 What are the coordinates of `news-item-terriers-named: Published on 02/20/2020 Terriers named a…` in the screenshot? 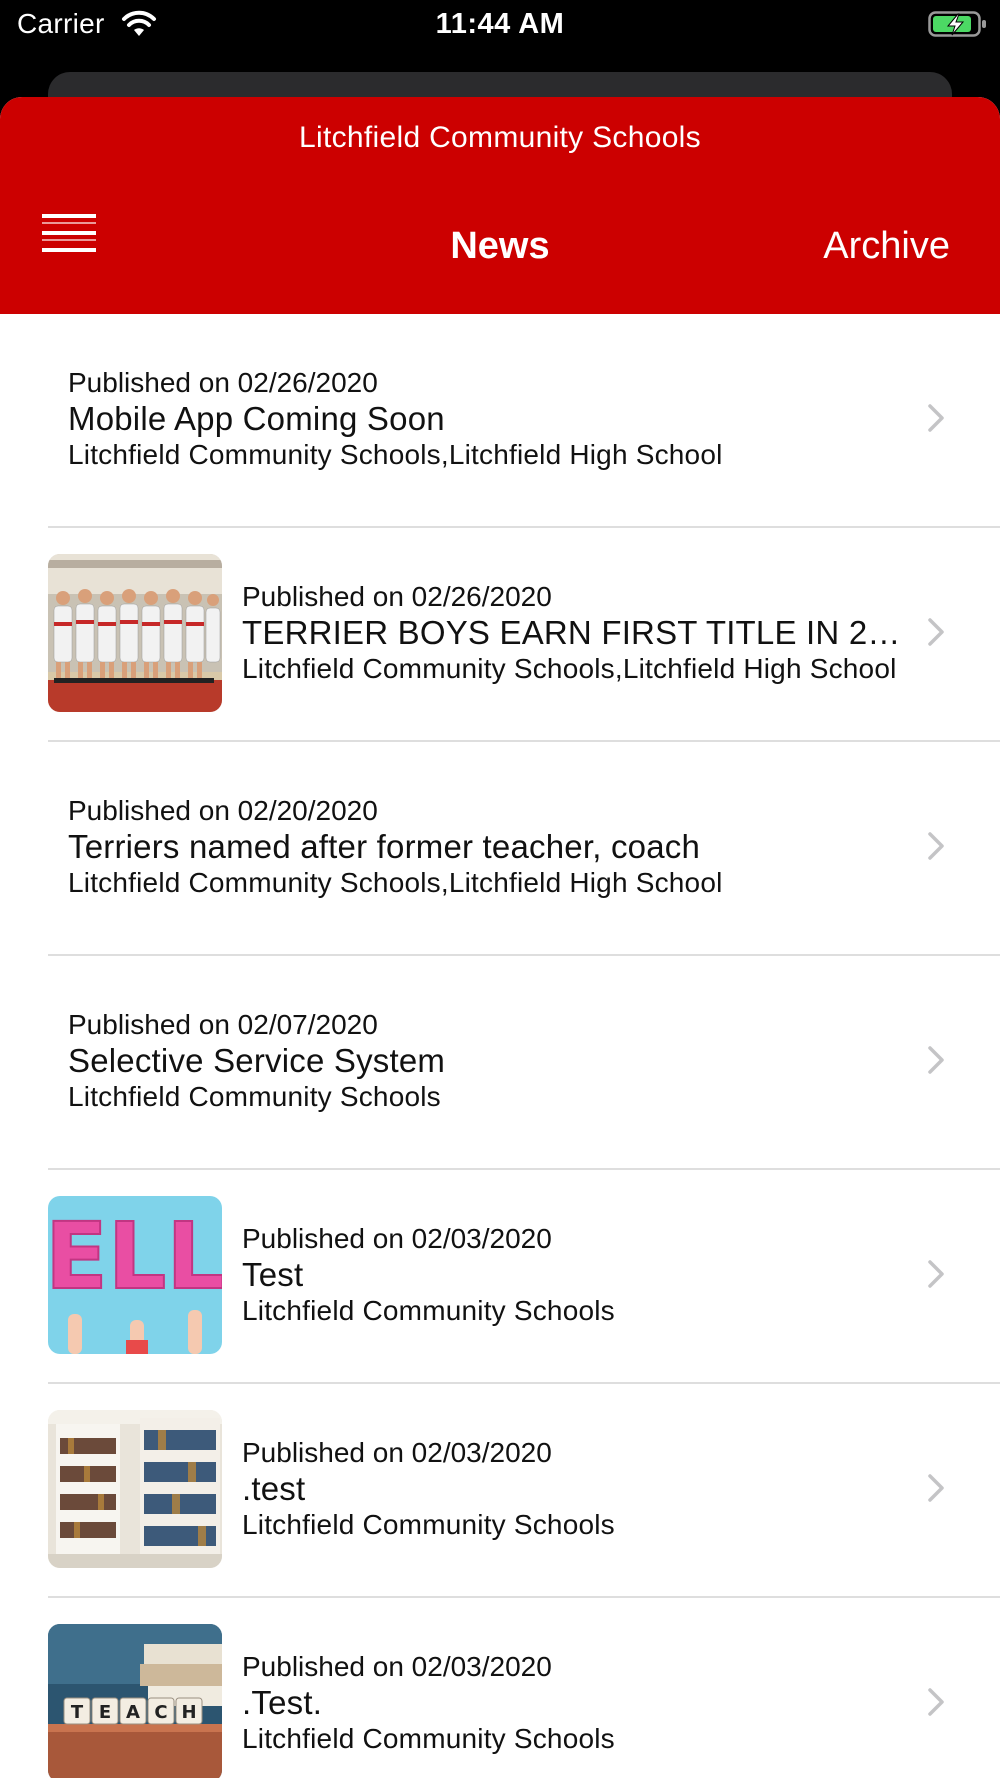 It's located at (524, 847).